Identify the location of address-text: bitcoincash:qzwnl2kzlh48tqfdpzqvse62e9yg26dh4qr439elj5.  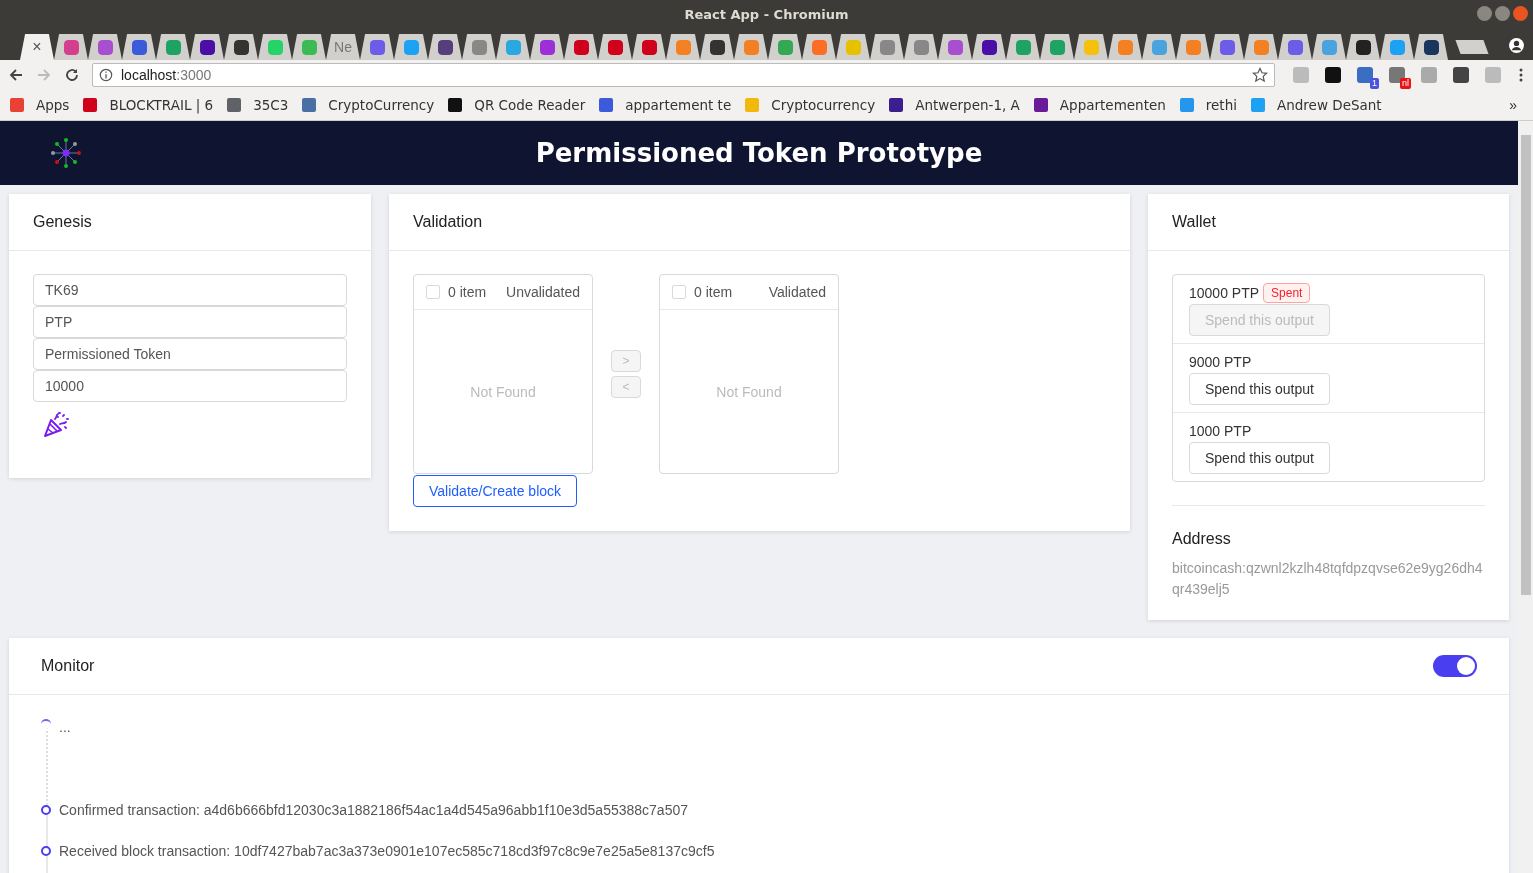
(1328, 579).